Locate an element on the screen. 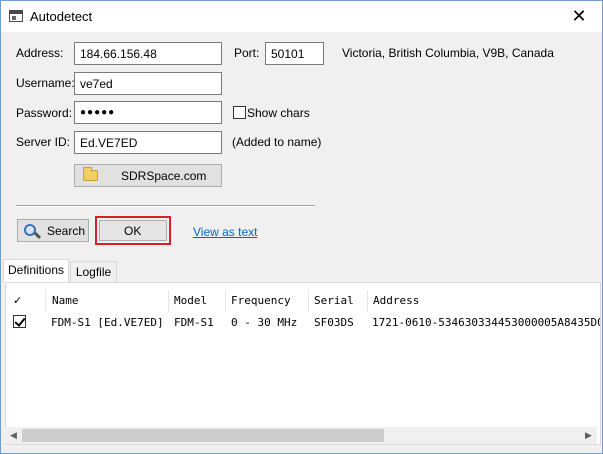 This screenshot has width=603, height=454. password-field: ●●●●● is located at coordinates (148, 112).